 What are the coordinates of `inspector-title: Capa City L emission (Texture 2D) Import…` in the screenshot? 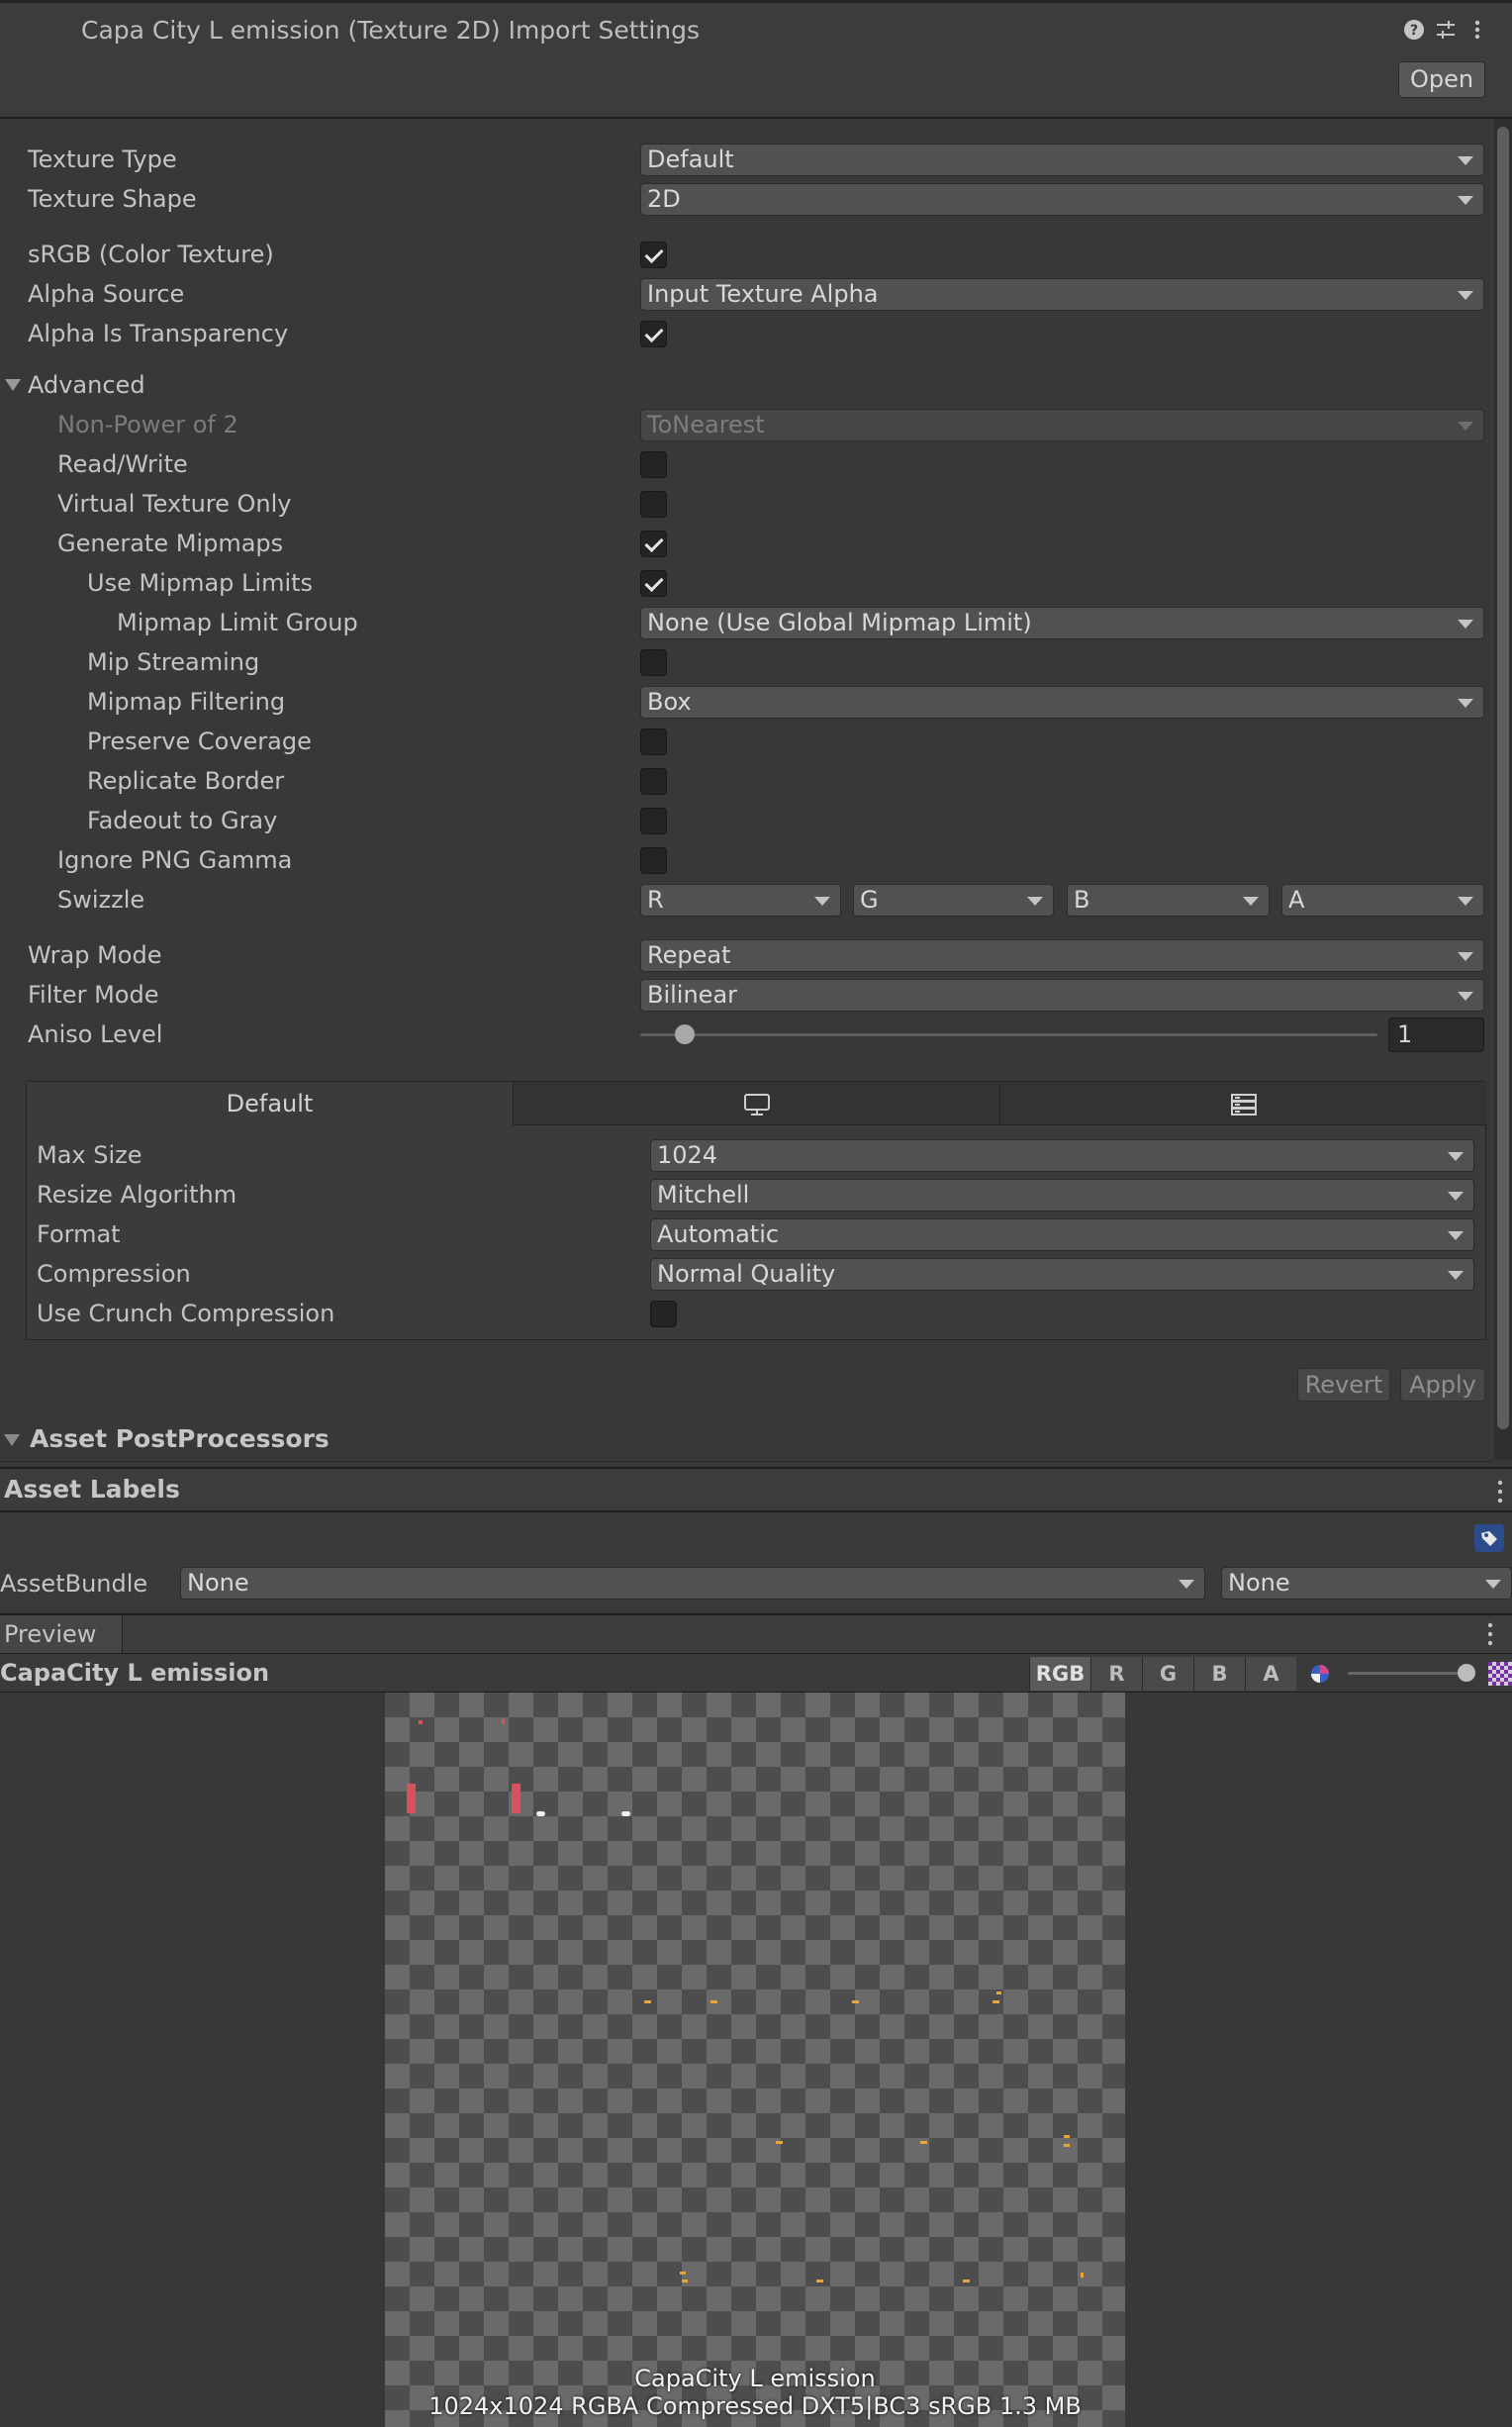 It's located at (391, 31).